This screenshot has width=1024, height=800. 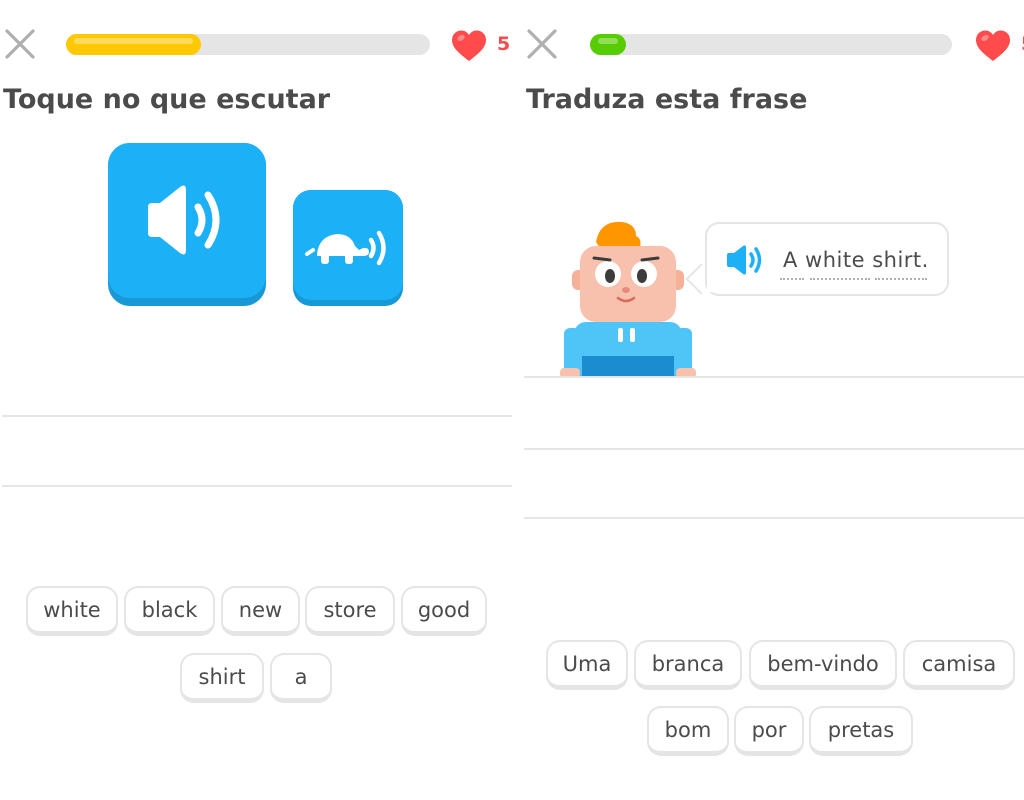 I want to click on word-chip: good, so click(x=444, y=611).